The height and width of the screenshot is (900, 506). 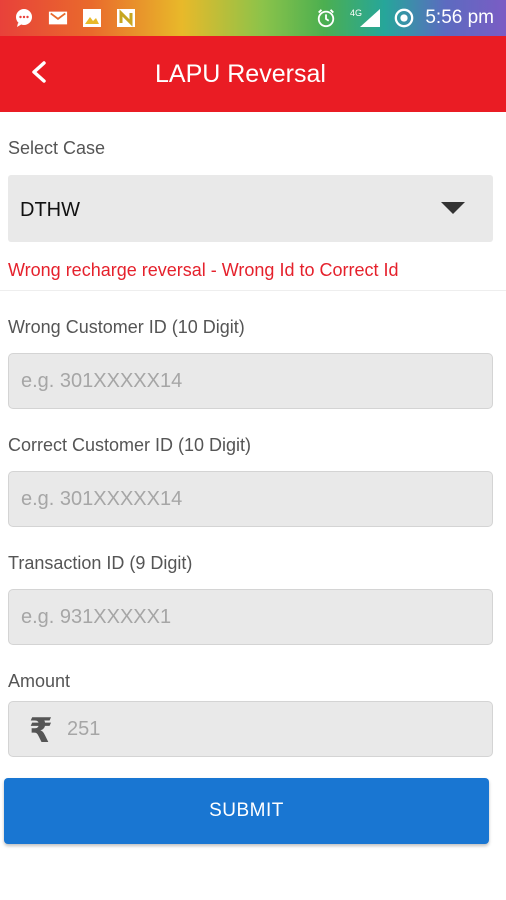 I want to click on correct-customer-id-input, so click(x=250, y=499).